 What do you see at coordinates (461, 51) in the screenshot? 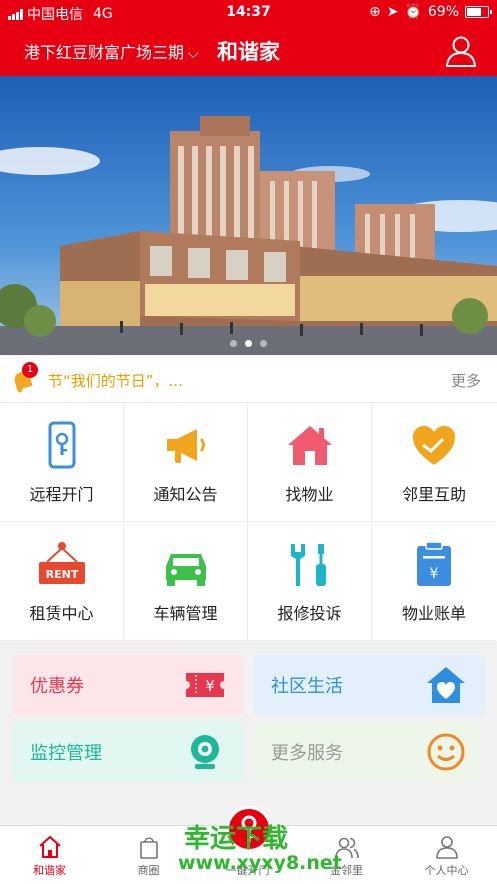
I see `user-icon` at bounding box center [461, 51].